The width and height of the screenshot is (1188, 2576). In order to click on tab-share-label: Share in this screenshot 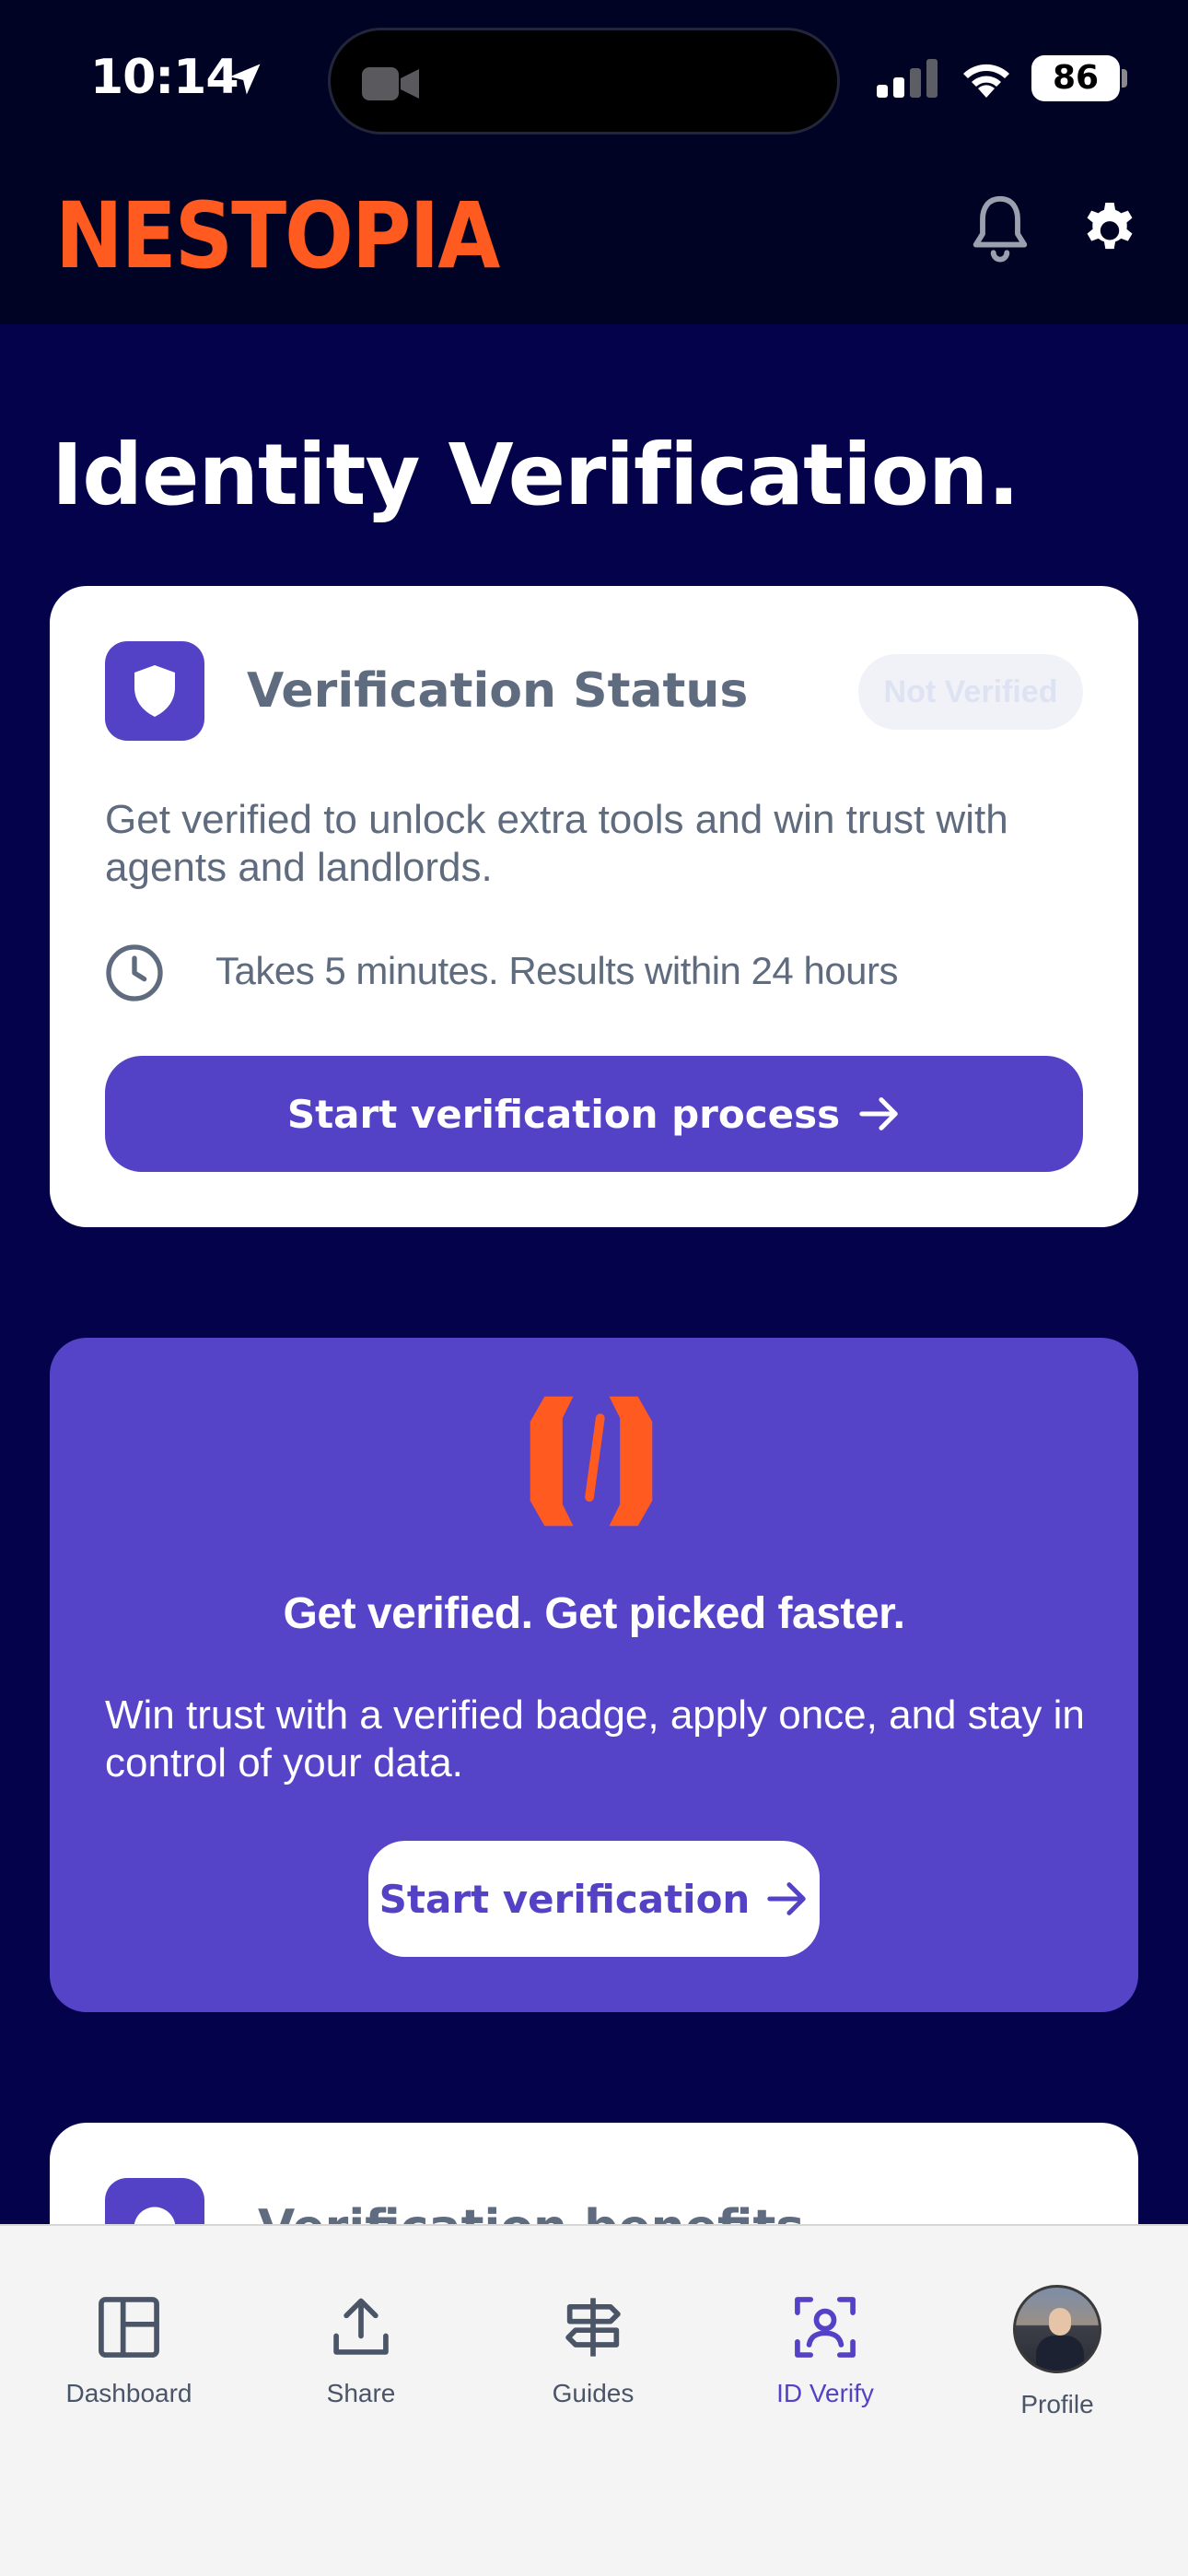, I will do `click(361, 2393)`.